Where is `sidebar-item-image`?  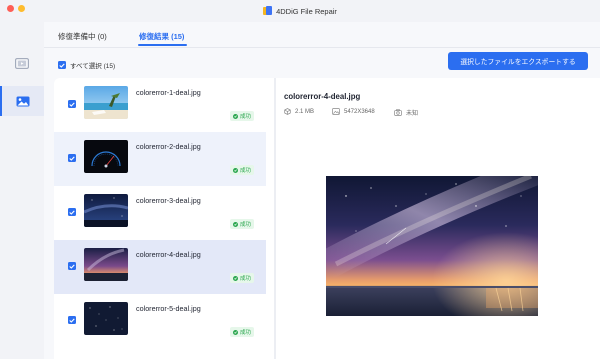
sidebar-item-image is located at coordinates (22, 101).